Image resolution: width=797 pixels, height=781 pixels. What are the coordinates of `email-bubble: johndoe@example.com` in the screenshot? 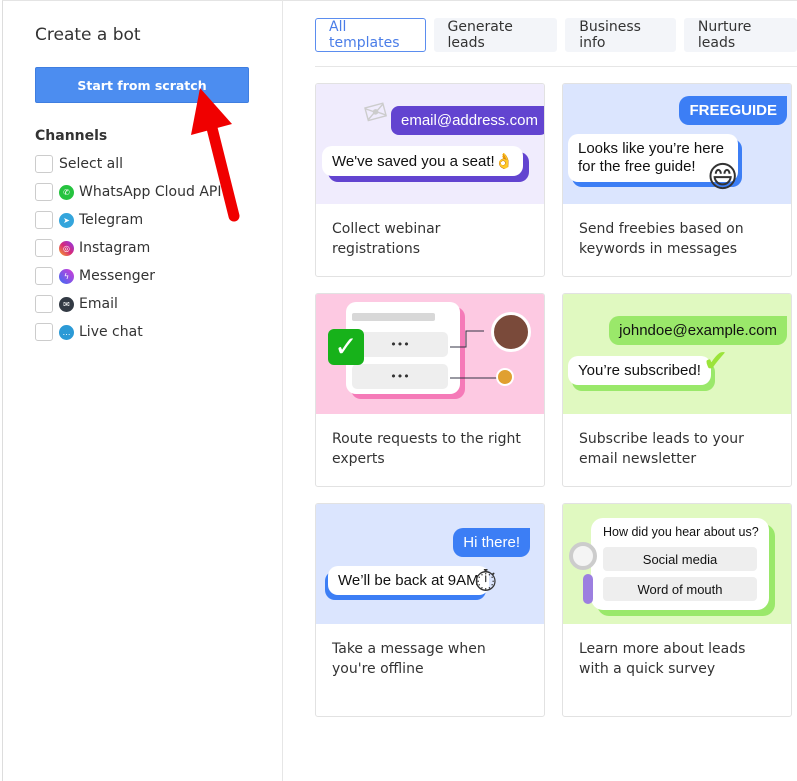 It's located at (698, 330).